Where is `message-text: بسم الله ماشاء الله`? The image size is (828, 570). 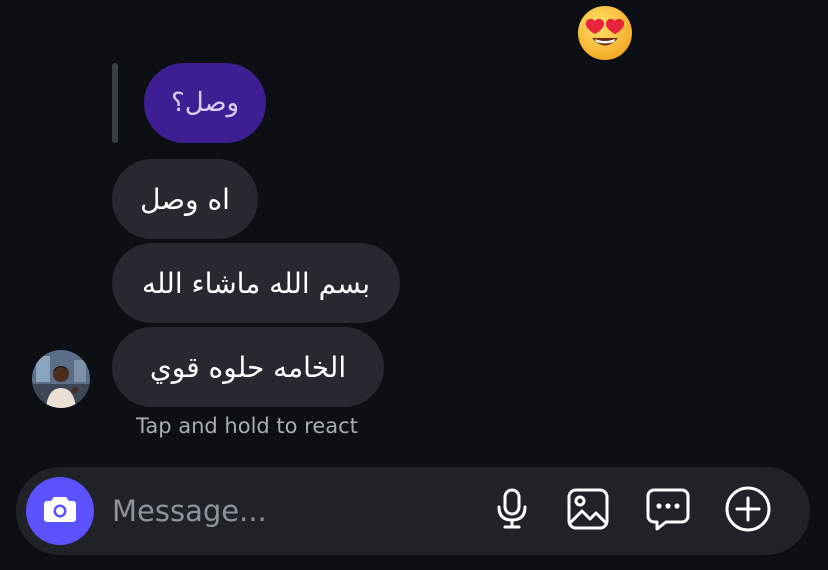 message-text: بسم الله ماشاء الله is located at coordinates (256, 283).